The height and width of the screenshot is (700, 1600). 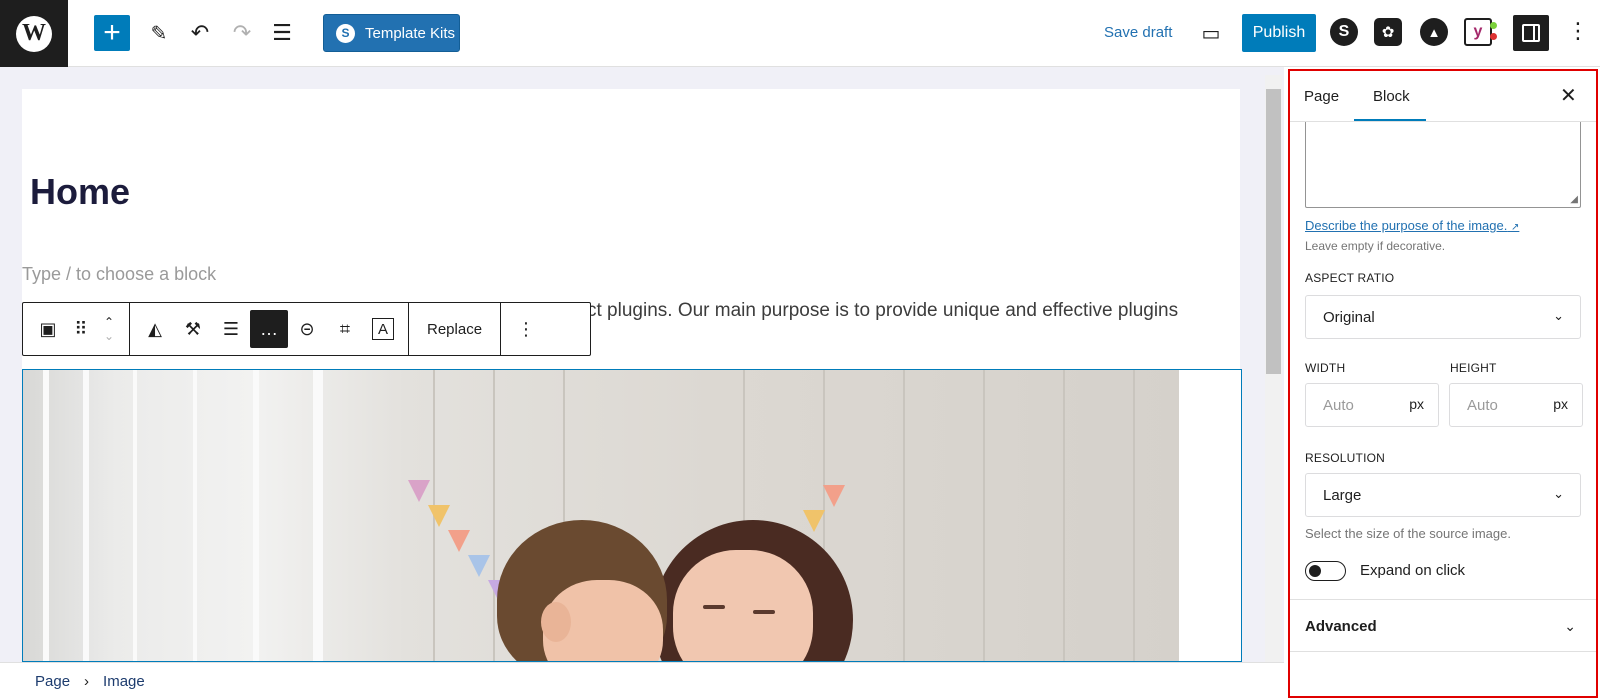 What do you see at coordinates (1443, 317) in the screenshot?
I see `aspect-ratio-select: Original ⌄` at bounding box center [1443, 317].